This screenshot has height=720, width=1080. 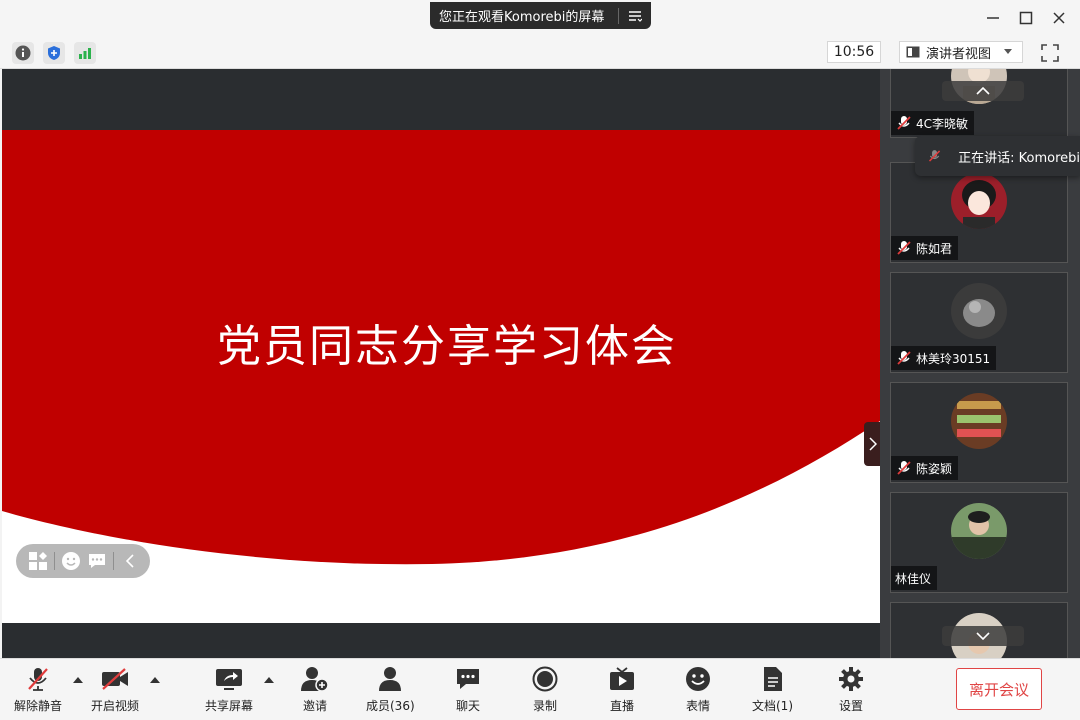 I want to click on unmute-button: 解除静音, so click(x=38, y=691).